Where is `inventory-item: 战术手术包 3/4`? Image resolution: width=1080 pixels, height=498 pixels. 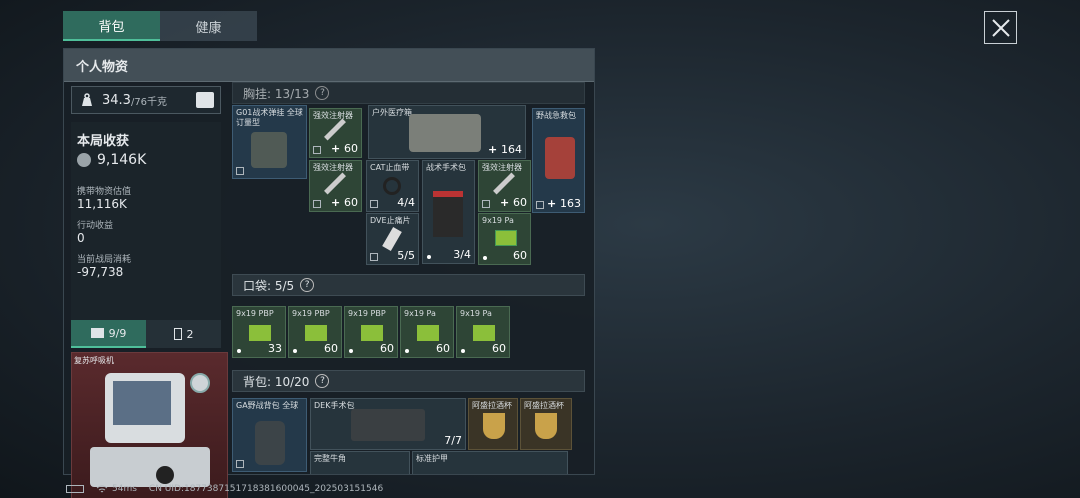 inventory-item: 战术手术包 3/4 is located at coordinates (448, 212).